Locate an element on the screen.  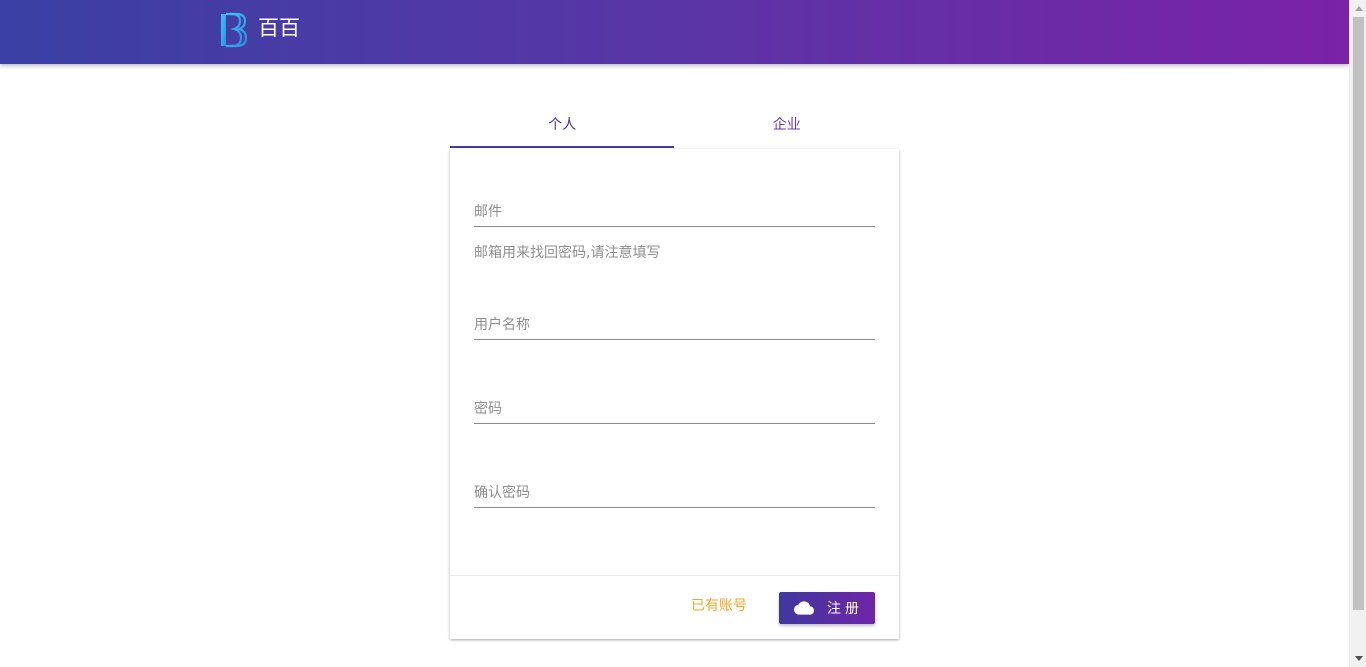
username-field-wrapper is located at coordinates (674, 325).